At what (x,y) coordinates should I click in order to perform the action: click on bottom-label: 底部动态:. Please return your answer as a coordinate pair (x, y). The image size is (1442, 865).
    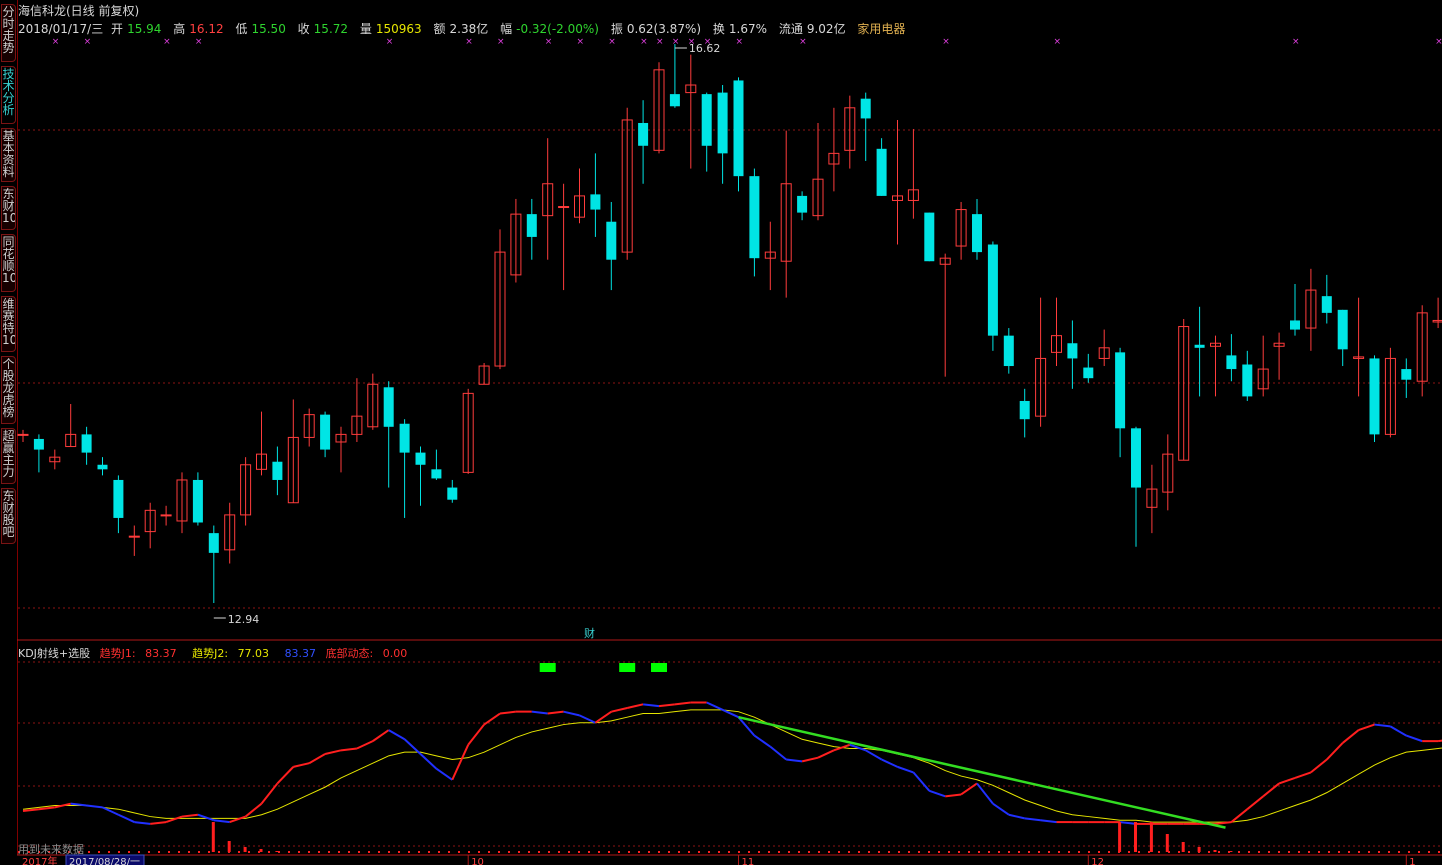
    Looking at the image, I should click on (349, 653).